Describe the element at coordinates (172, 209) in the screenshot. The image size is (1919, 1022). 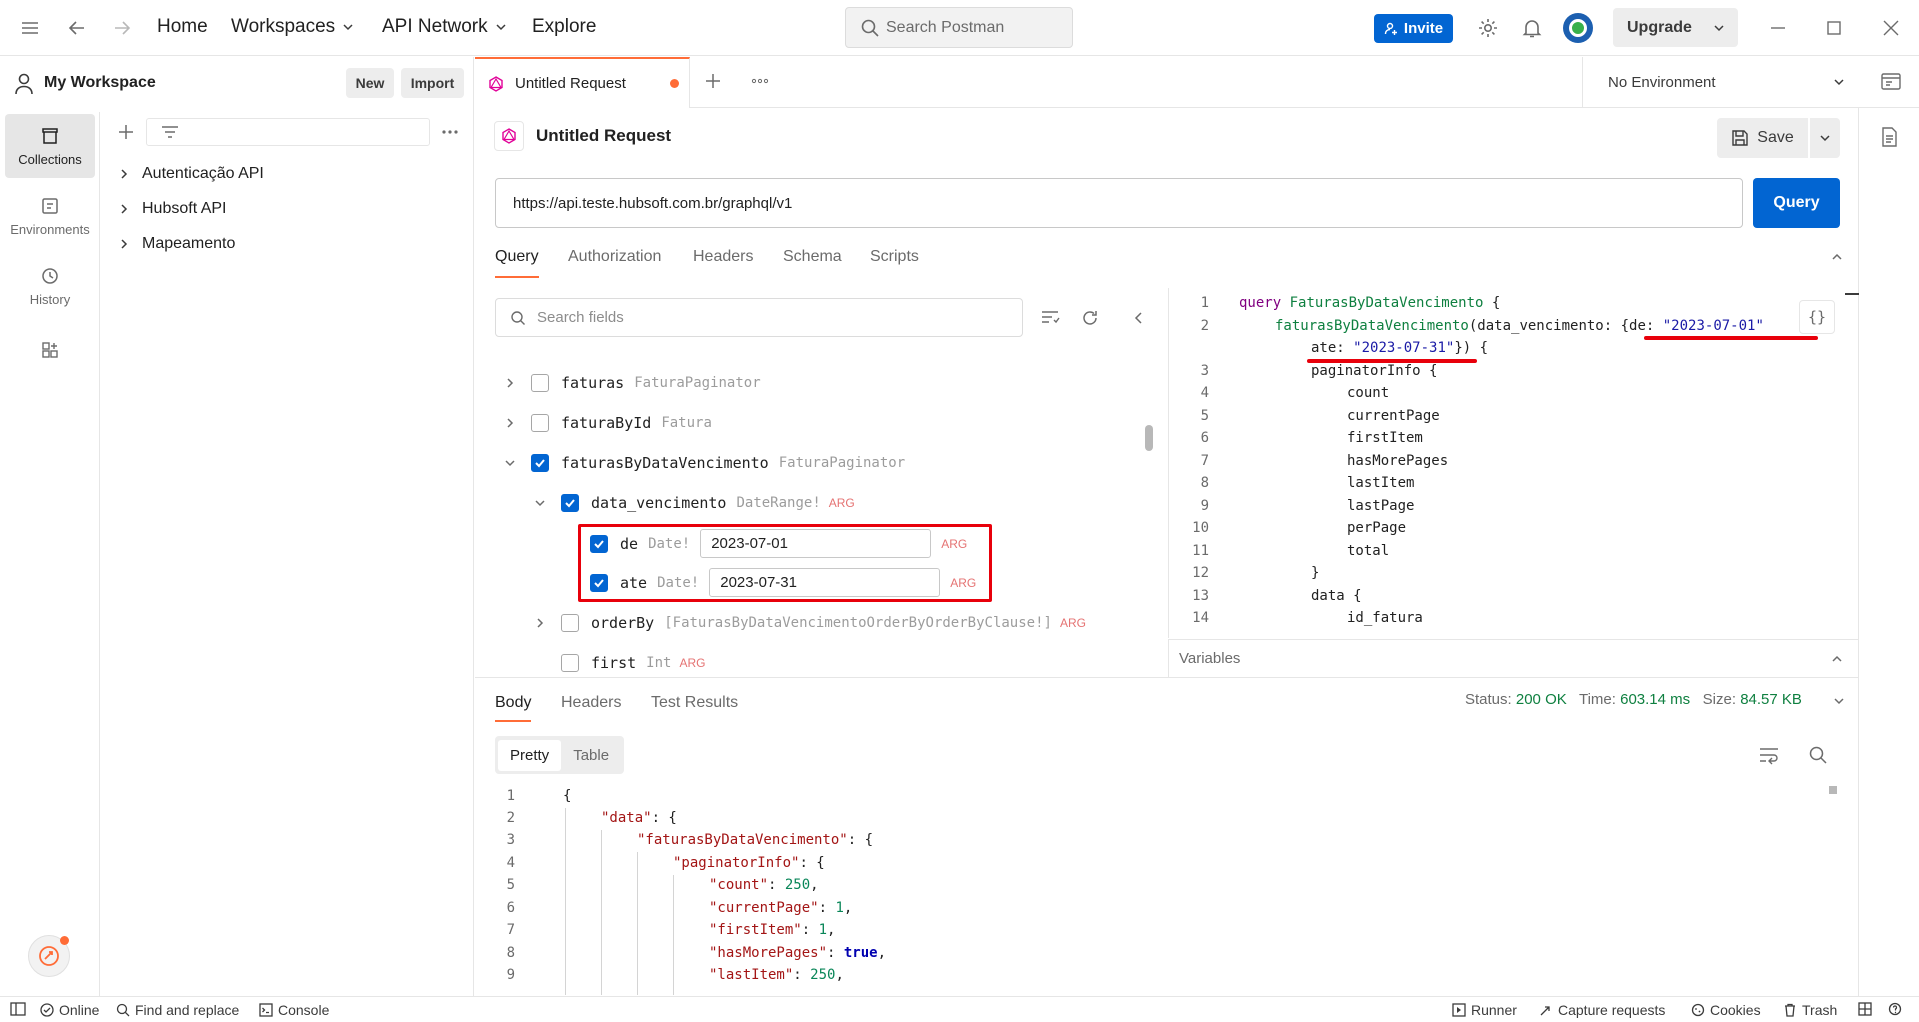
I see `collection-item: Hubsoft API` at that location.